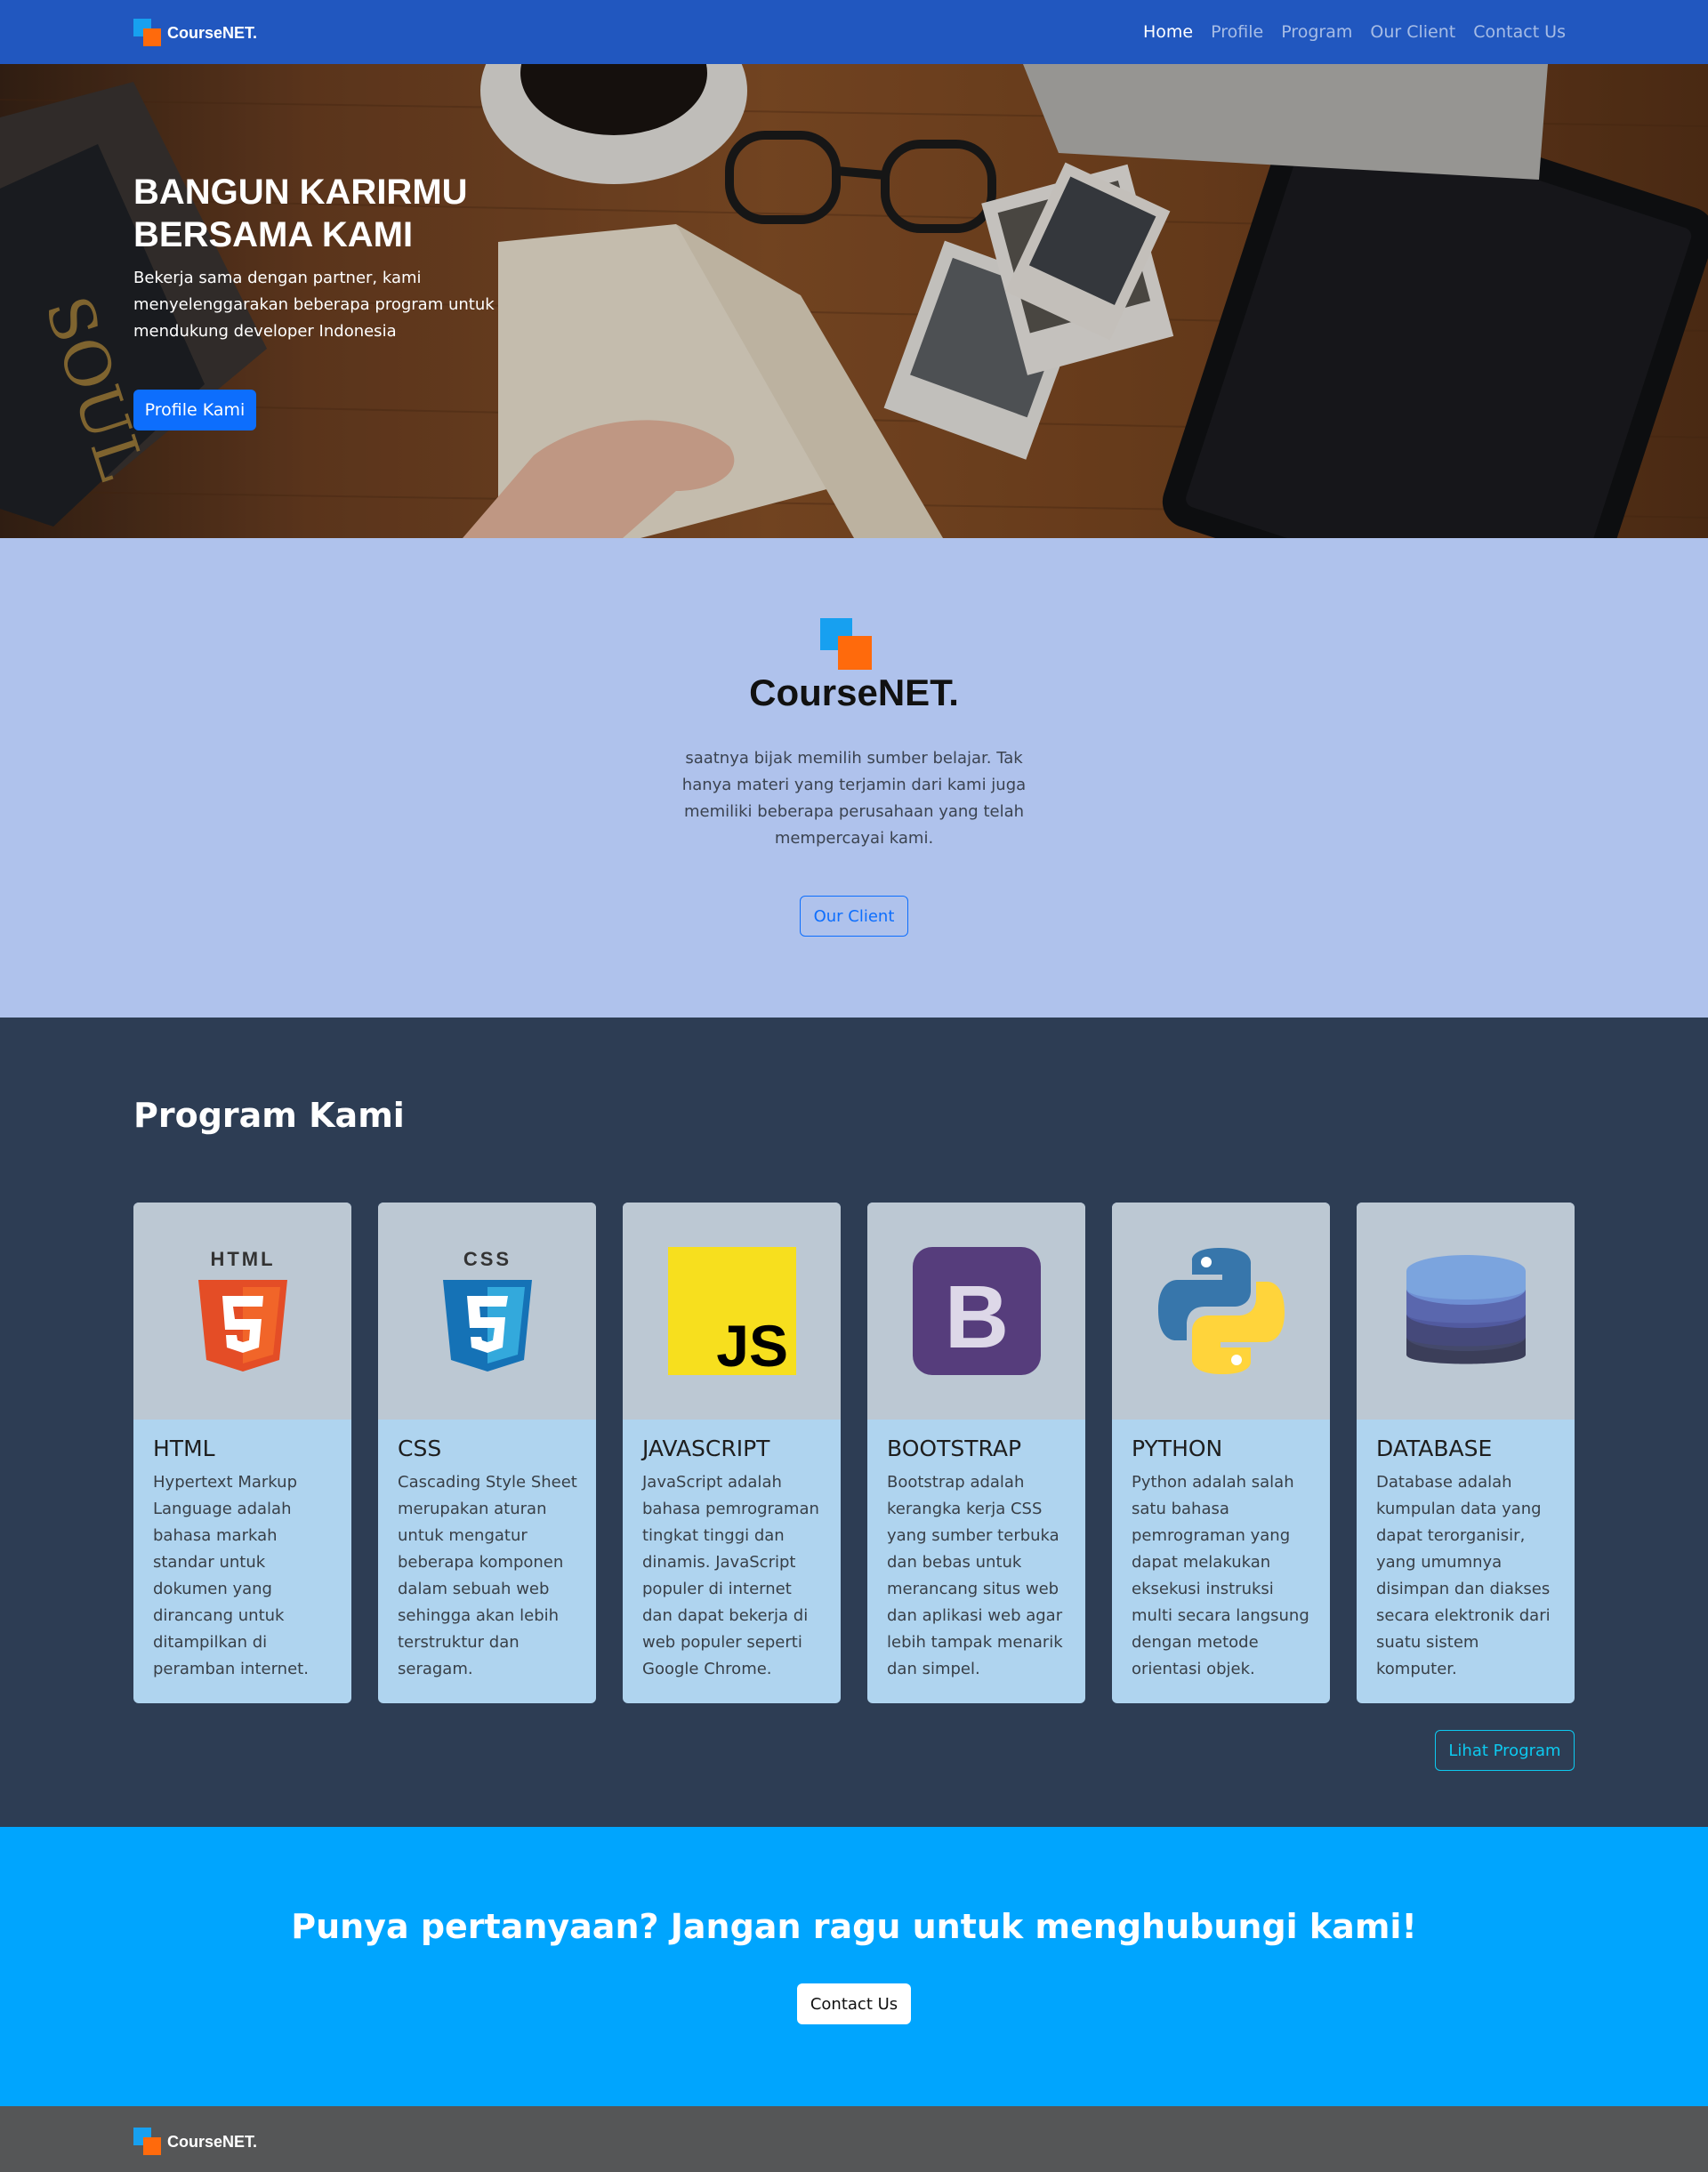  I want to click on card-image: HTML, so click(242, 1311).